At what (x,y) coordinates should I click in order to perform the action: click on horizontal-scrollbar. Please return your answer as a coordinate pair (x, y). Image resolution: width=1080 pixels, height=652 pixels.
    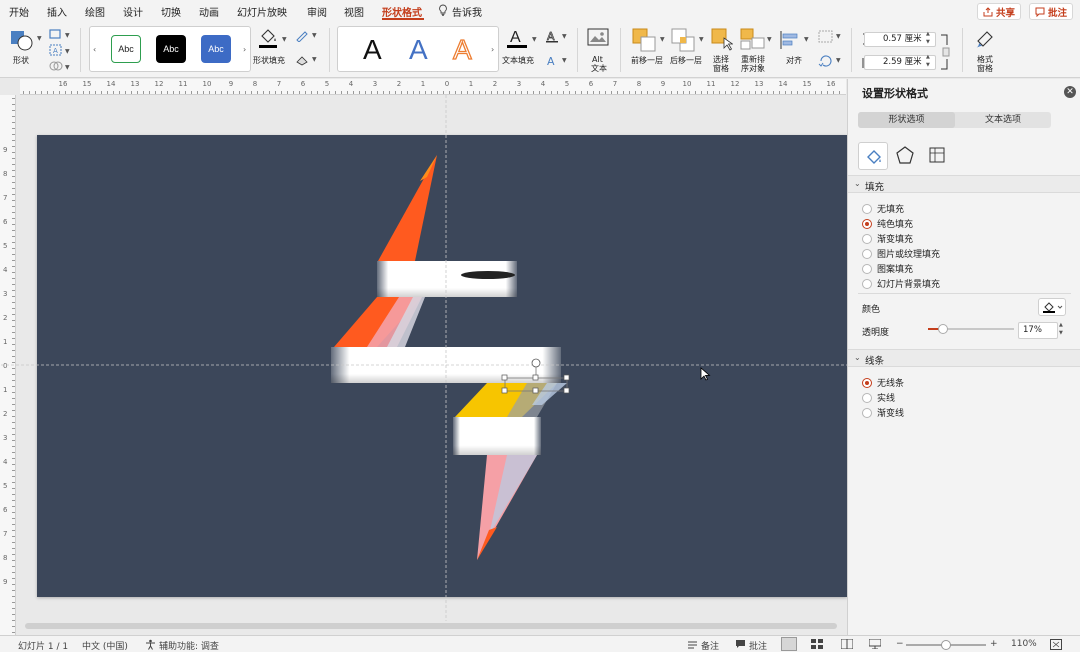
    Looking at the image, I should click on (431, 626).